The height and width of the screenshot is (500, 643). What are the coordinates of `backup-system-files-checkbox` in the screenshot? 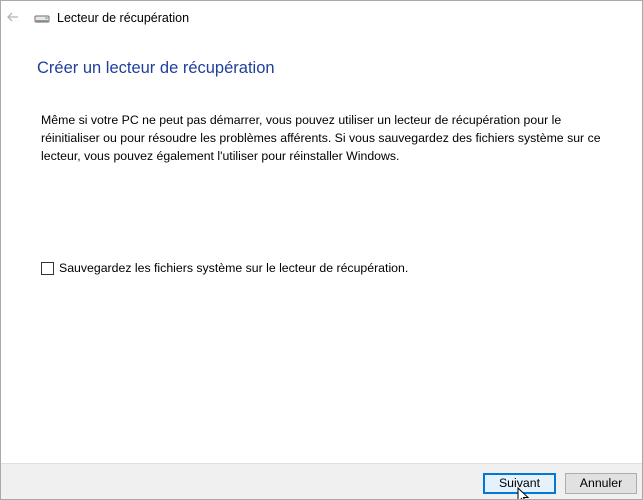 It's located at (47, 268).